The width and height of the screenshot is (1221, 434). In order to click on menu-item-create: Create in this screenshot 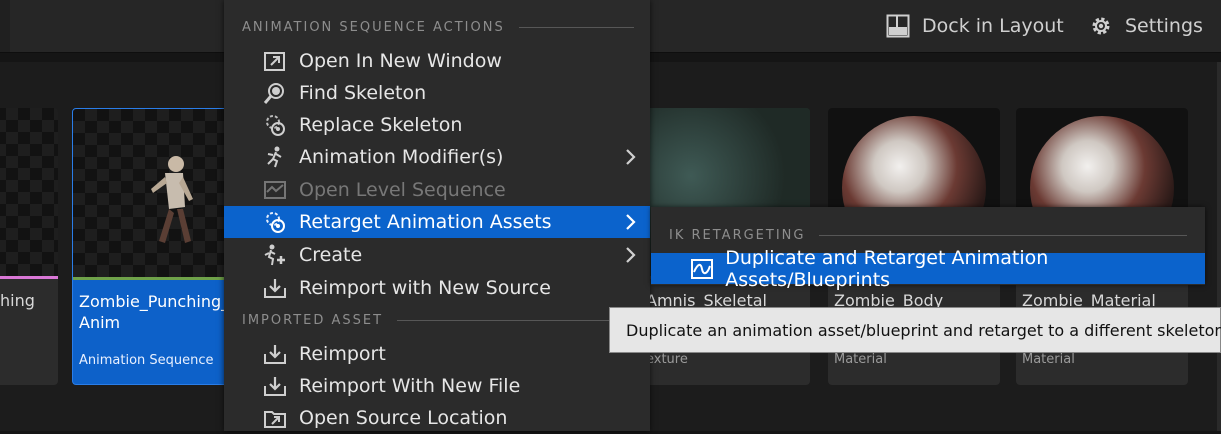, I will do `click(437, 255)`.